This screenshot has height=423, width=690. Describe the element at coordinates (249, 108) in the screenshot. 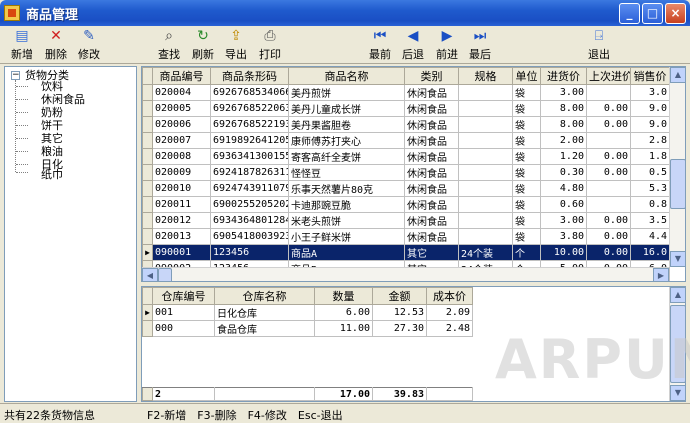

I see `table-cell: 6926768522063` at that location.